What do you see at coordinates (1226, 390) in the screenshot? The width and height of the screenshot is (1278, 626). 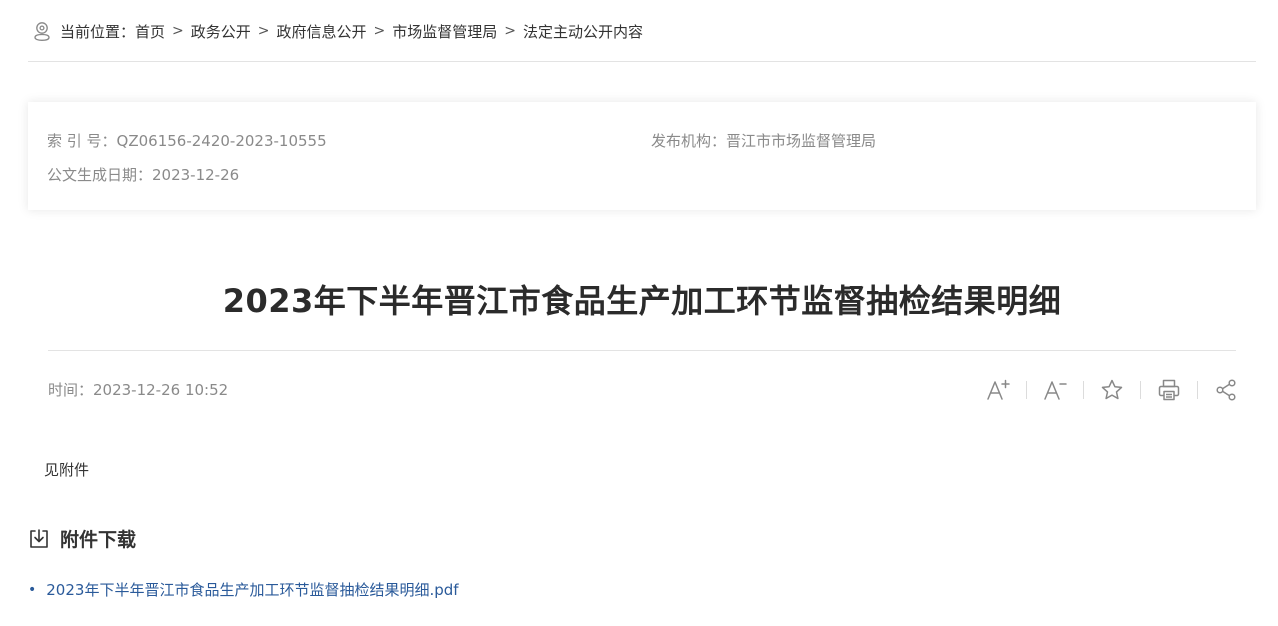 I see `share-icon` at bounding box center [1226, 390].